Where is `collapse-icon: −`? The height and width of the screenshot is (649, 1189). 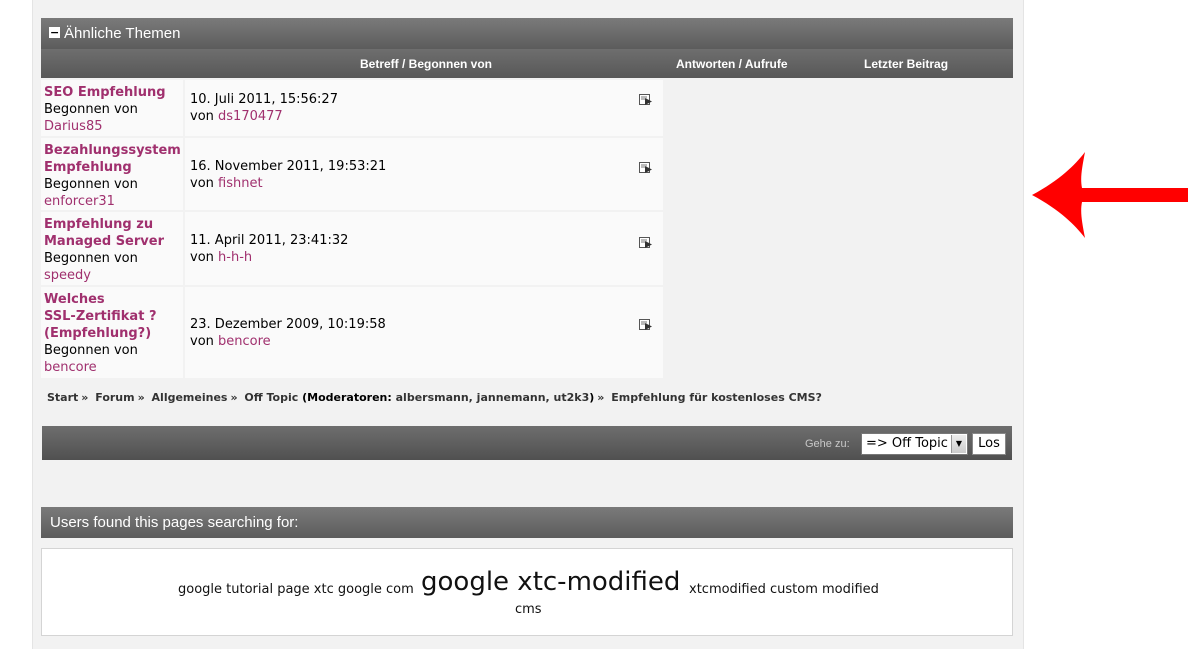 collapse-icon: − is located at coordinates (54, 32).